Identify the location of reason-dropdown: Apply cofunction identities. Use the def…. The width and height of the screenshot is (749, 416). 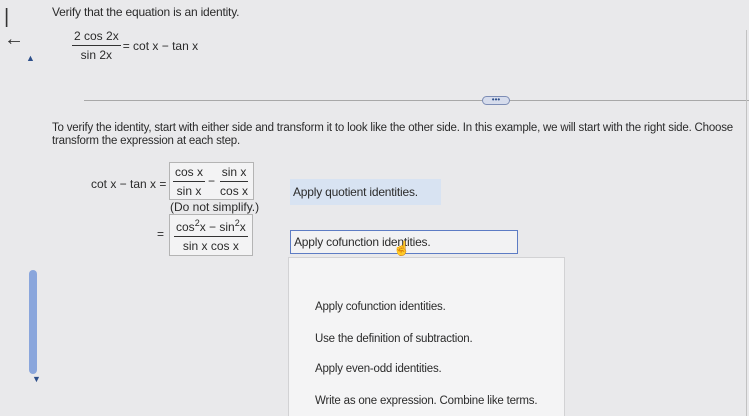
(426, 336).